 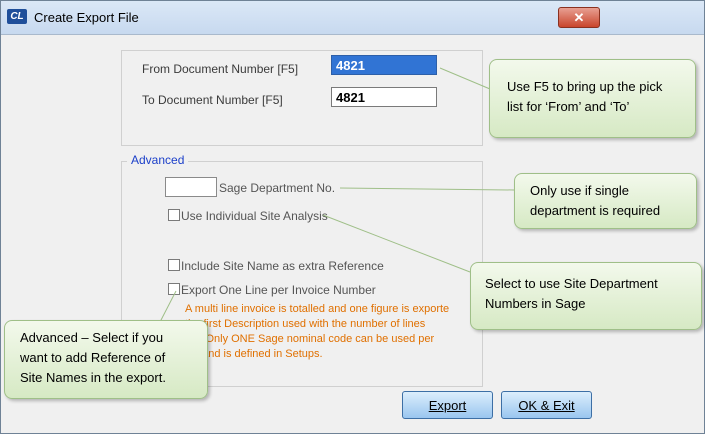 What do you see at coordinates (254, 216) in the screenshot?
I see `use-site-analysis-label: Use Individual Site Analysis` at bounding box center [254, 216].